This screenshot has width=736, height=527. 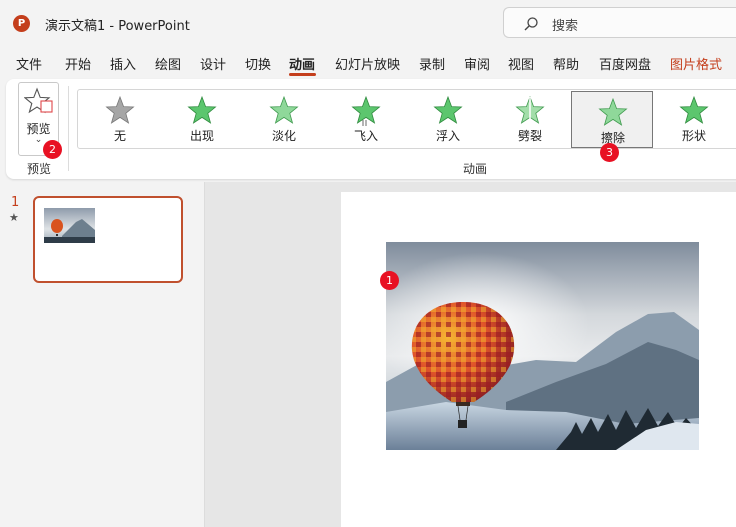 I want to click on effect-fly-in: 飞入, so click(x=366, y=119).